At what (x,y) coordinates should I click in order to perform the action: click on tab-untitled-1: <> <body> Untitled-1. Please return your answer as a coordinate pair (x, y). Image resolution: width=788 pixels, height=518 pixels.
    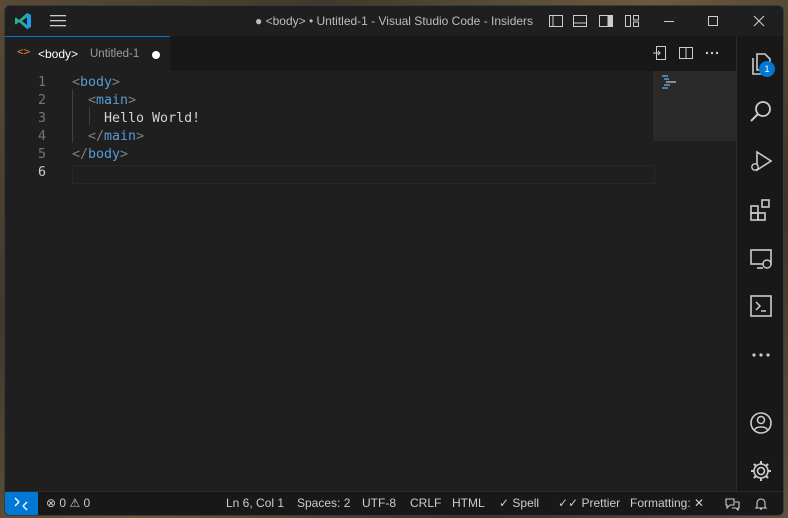
    Looking at the image, I should click on (87, 53).